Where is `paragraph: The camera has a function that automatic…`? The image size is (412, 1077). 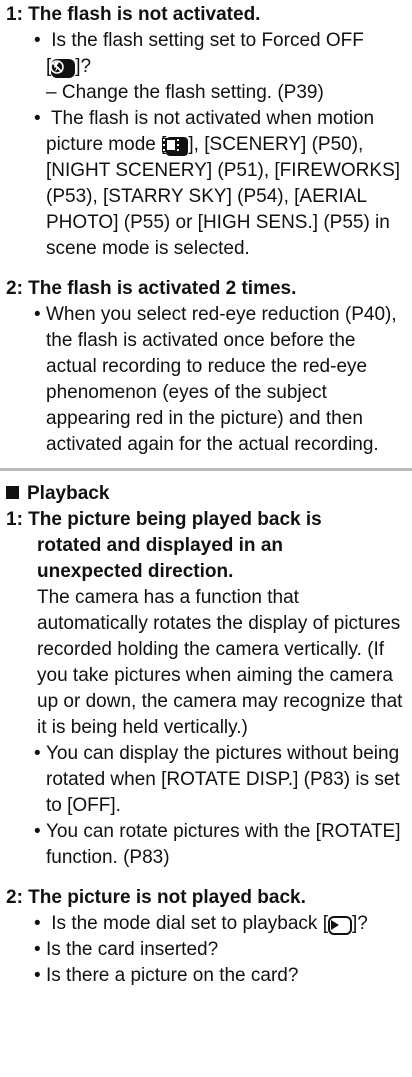 paragraph: The camera has a function that automatic… is located at coordinates (220, 662).